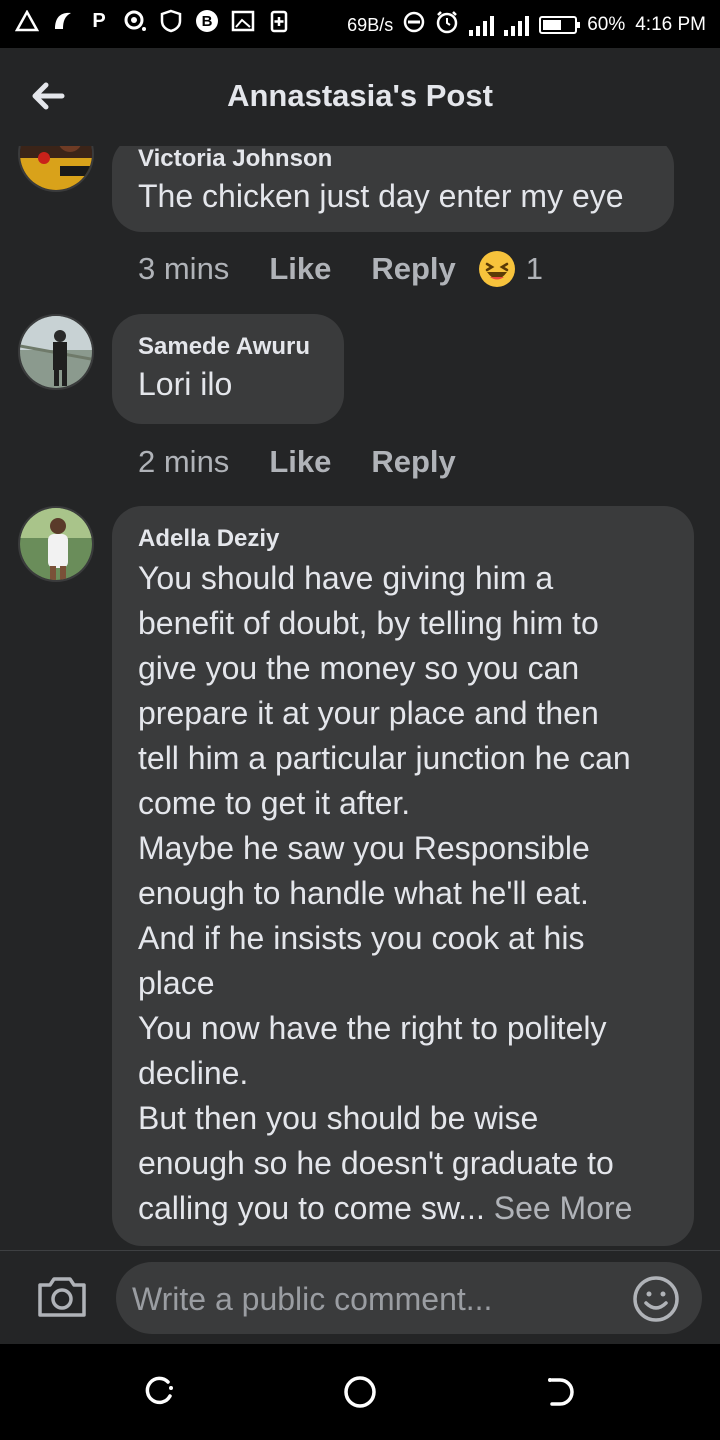 This screenshot has width=720, height=1440. Describe the element at coordinates (184, 268) in the screenshot. I see `comment-time: 3 mins` at that location.